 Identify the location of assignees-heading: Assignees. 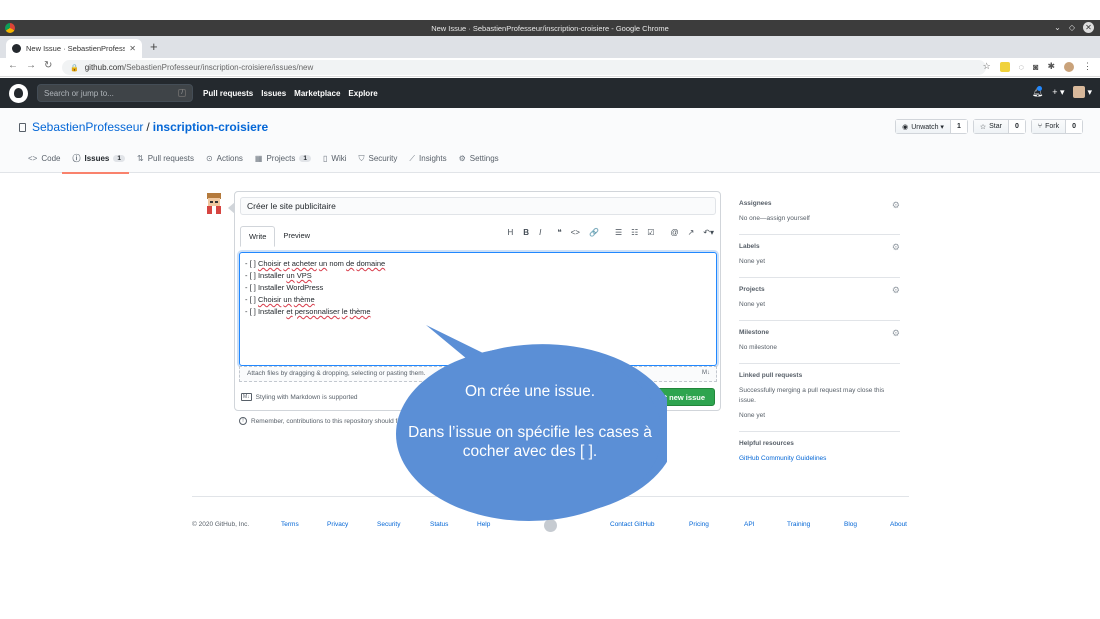
(819, 203).